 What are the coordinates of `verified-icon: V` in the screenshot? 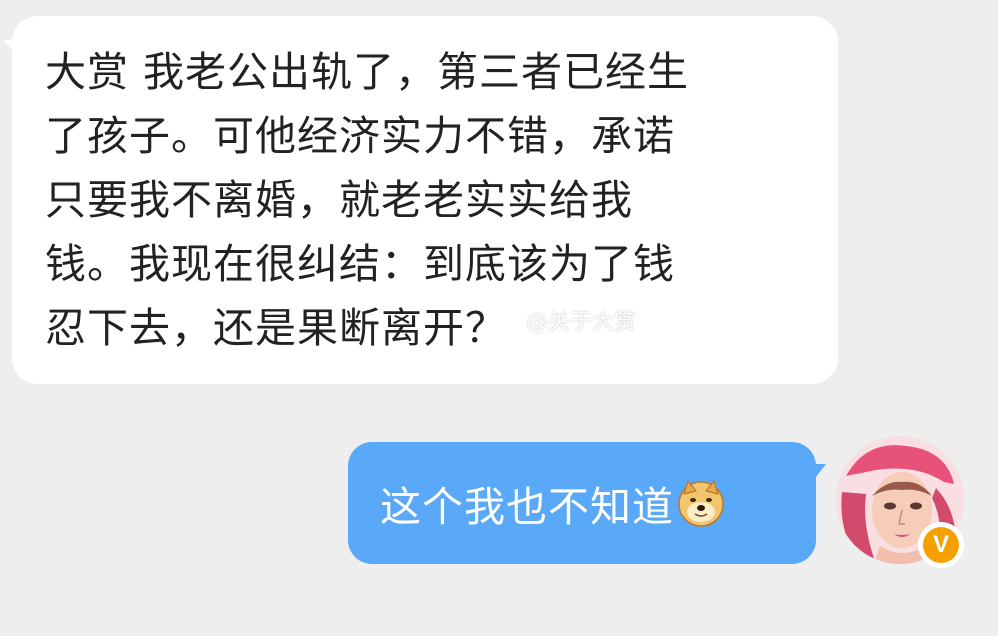 It's located at (941, 545).